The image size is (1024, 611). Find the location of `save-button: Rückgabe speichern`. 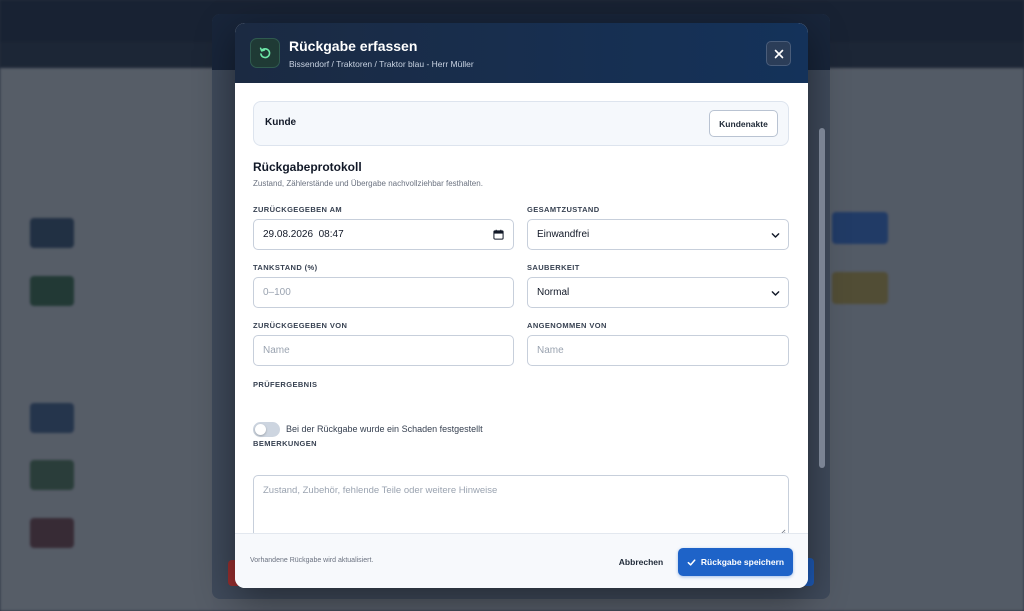

save-button: Rückgabe speichern is located at coordinates (735, 562).